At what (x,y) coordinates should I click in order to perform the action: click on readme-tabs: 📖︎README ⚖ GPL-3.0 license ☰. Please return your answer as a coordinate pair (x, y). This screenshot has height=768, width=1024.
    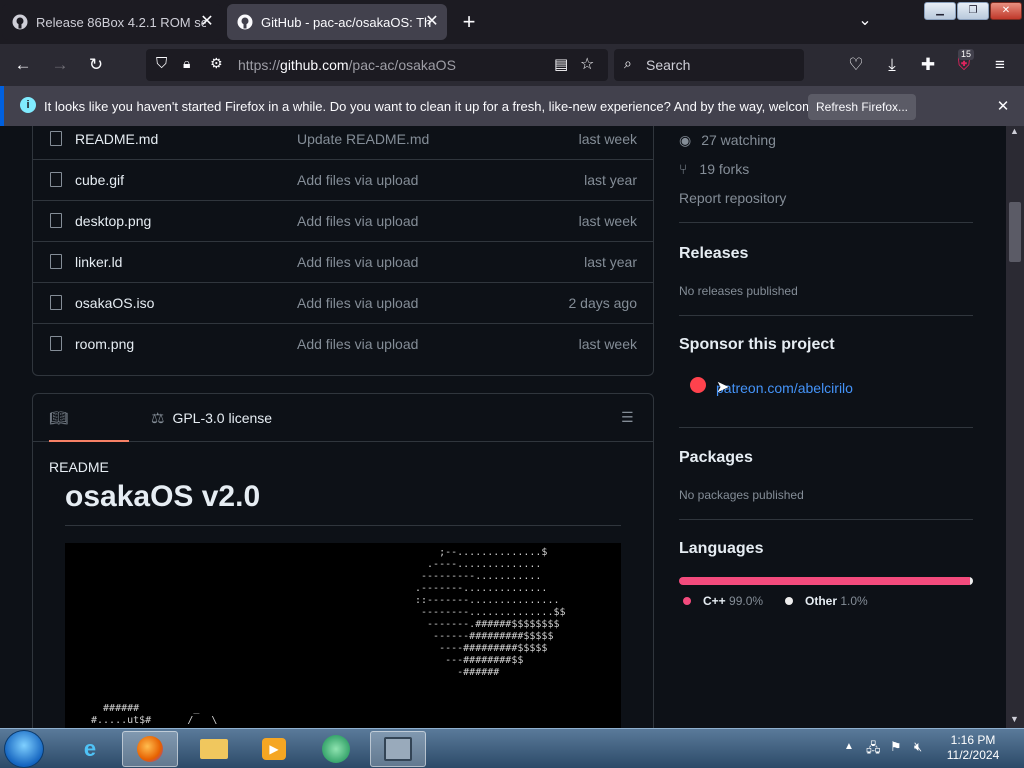
    Looking at the image, I should click on (343, 434).